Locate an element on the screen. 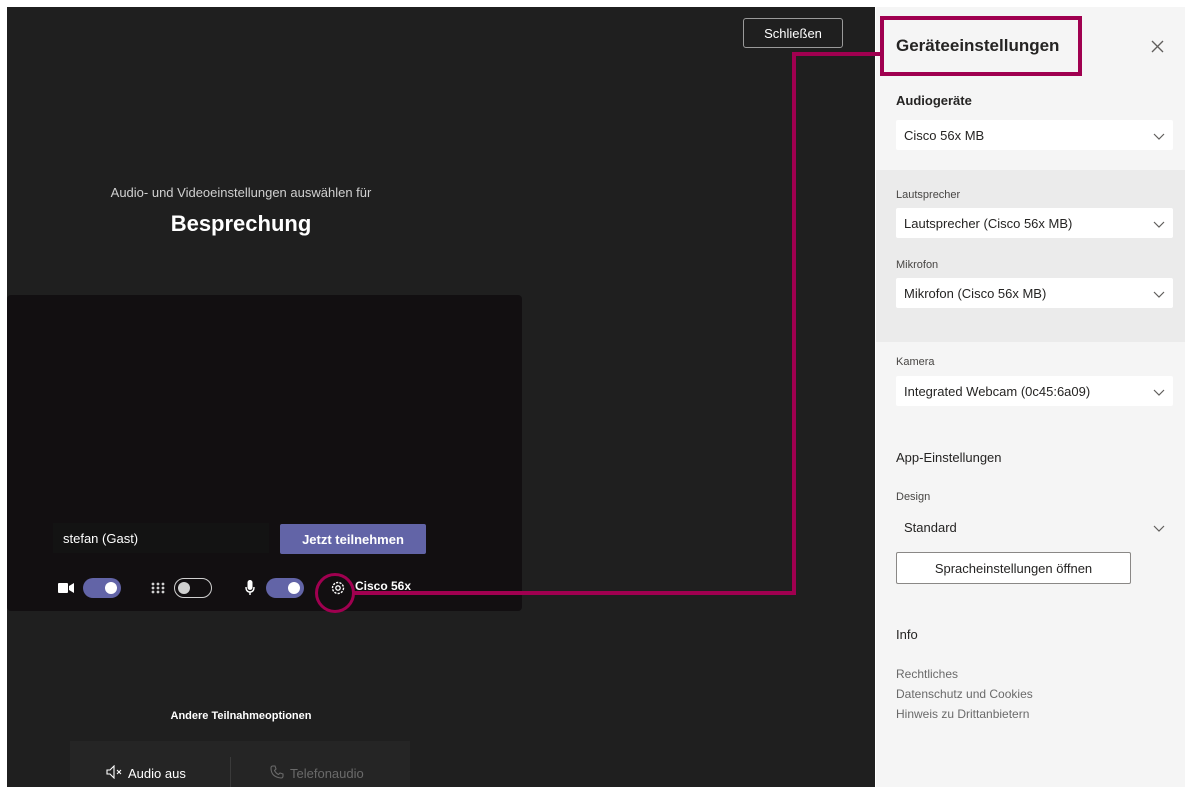 This screenshot has height=787, width=1185. audio-devices-heading: Audiogeräte is located at coordinates (934, 100).